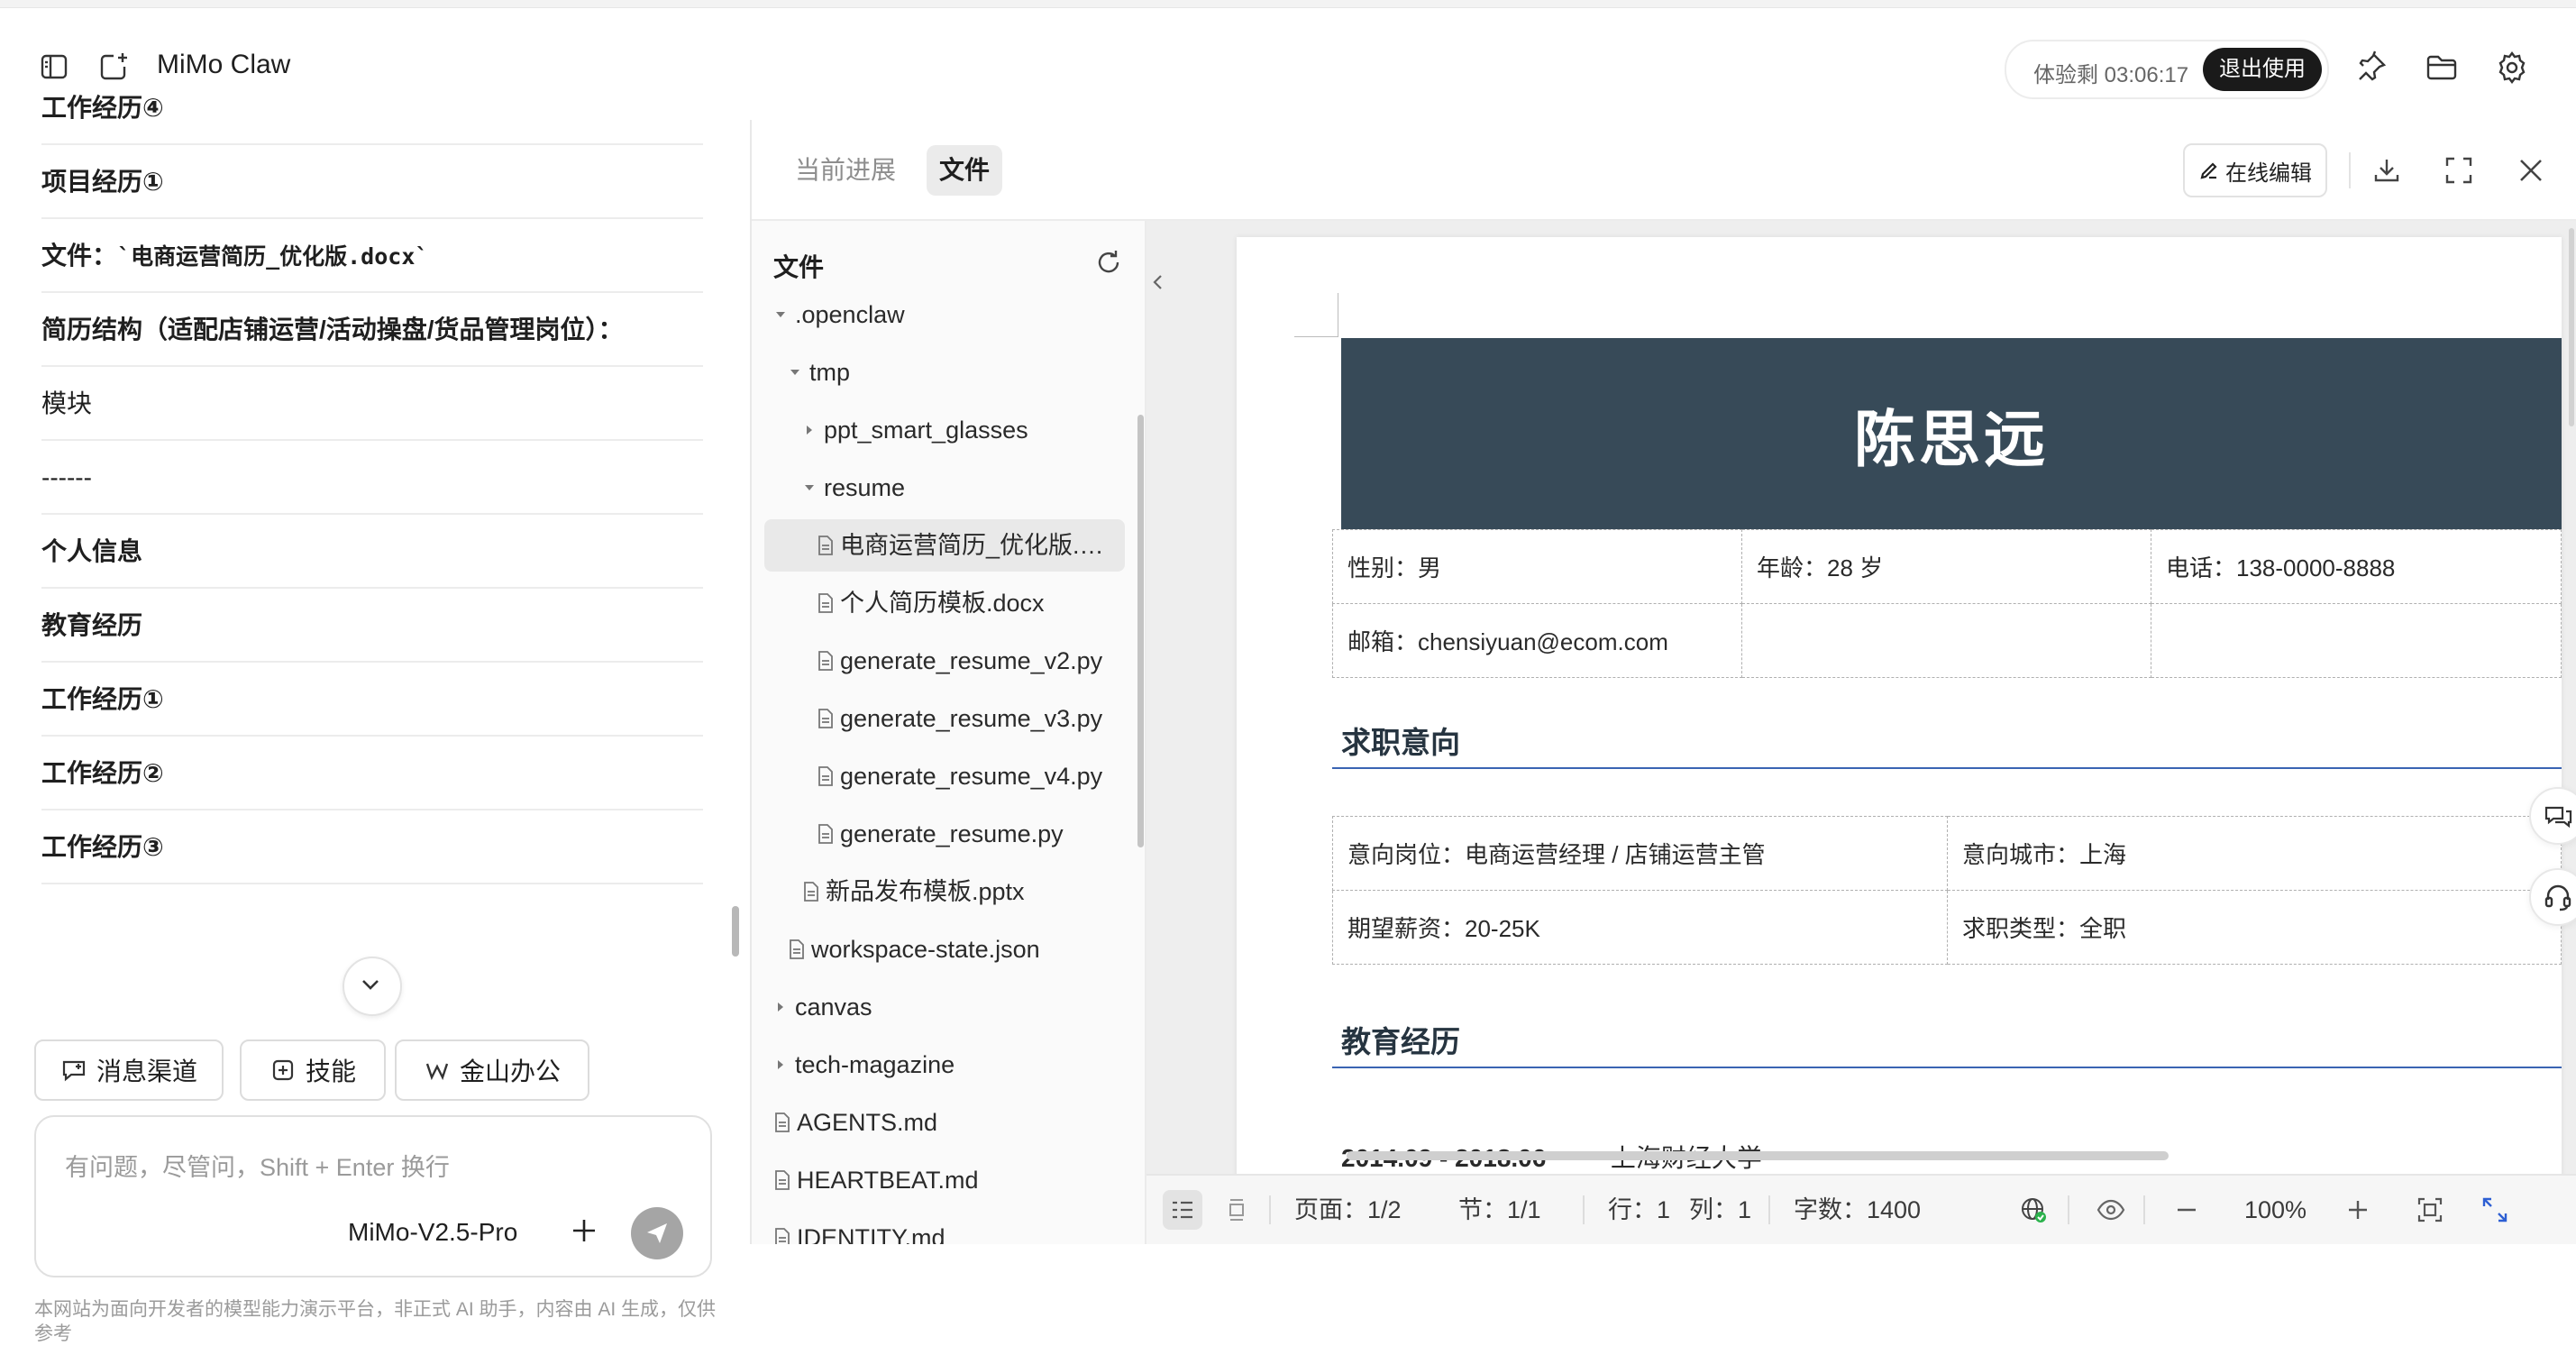 The height and width of the screenshot is (1346, 2576). Describe the element at coordinates (2442, 67) in the screenshot. I see `folder-icon` at that location.